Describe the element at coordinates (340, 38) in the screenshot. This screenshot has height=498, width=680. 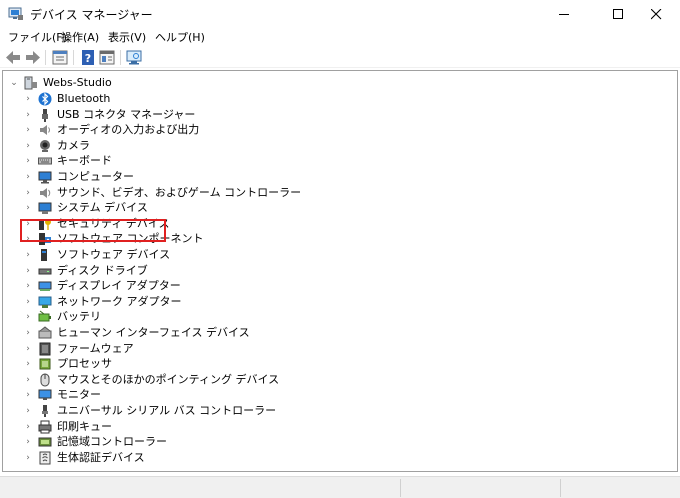
I see `menu-bar: ファイル(F) 操作(A) 表示(V) ヘルプ(H)` at that location.